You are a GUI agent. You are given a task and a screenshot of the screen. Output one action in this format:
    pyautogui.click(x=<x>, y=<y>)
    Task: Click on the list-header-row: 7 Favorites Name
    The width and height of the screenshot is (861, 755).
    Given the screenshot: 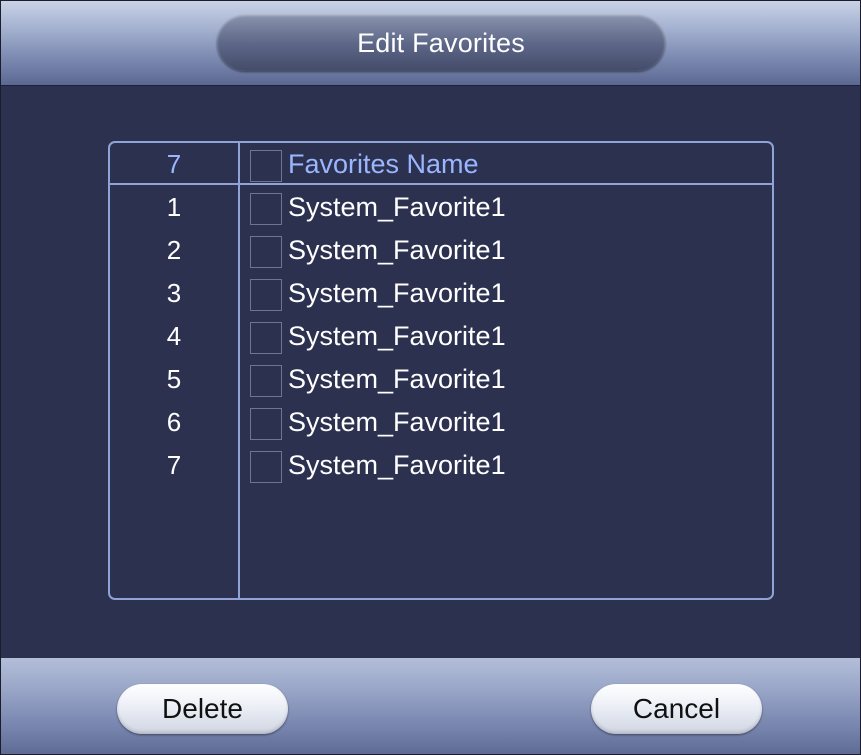 What is the action you would take?
    pyautogui.click(x=441, y=164)
    